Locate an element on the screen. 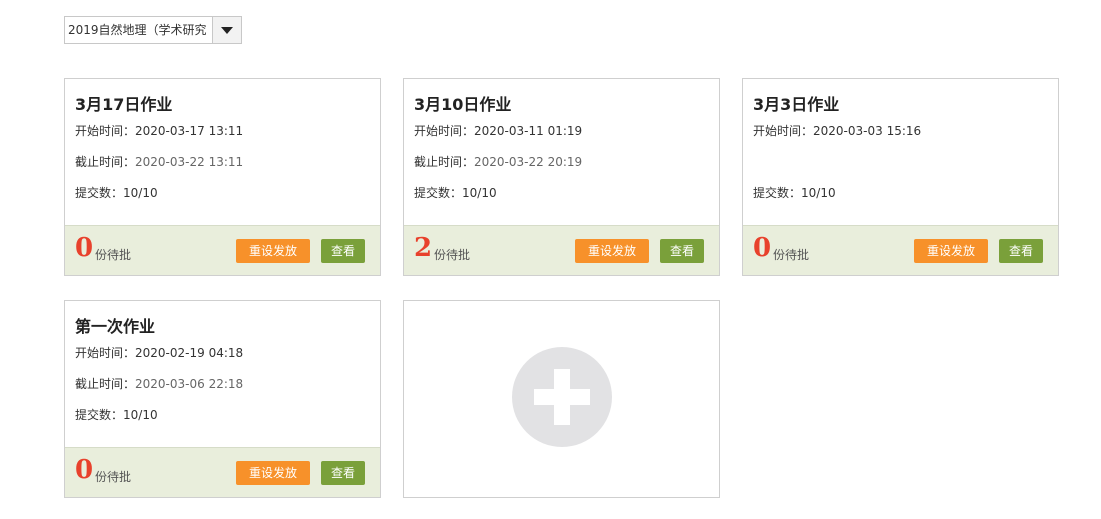  due-time-value: 2020-03-22 20:19 is located at coordinates (528, 162).